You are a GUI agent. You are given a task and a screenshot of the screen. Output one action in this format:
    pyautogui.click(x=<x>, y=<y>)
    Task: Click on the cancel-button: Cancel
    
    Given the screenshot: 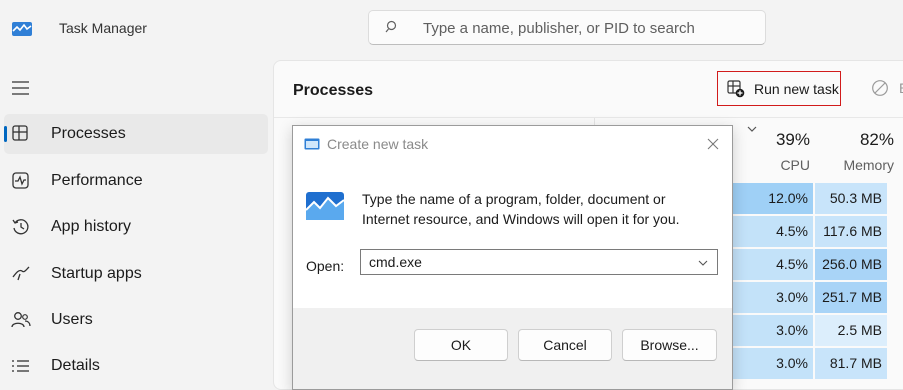 What is the action you would take?
    pyautogui.click(x=565, y=345)
    